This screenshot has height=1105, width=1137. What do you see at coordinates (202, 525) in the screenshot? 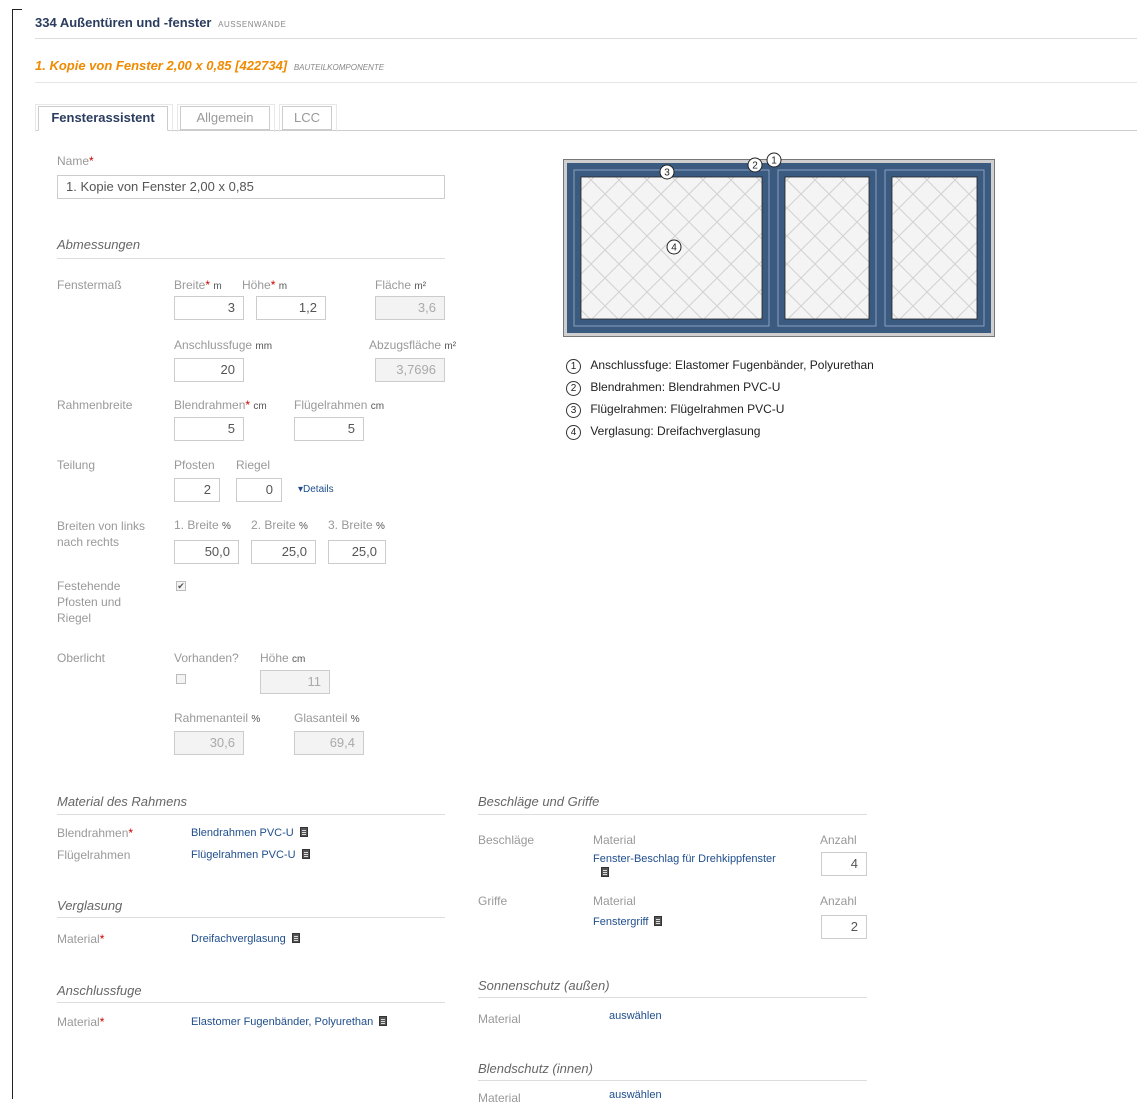
I see `breite1-label: 1. Breite %` at bounding box center [202, 525].